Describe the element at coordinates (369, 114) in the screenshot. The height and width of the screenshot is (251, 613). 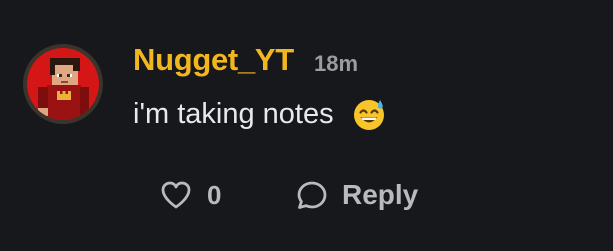
I see `grinning-face-with-sweat-icon` at that location.